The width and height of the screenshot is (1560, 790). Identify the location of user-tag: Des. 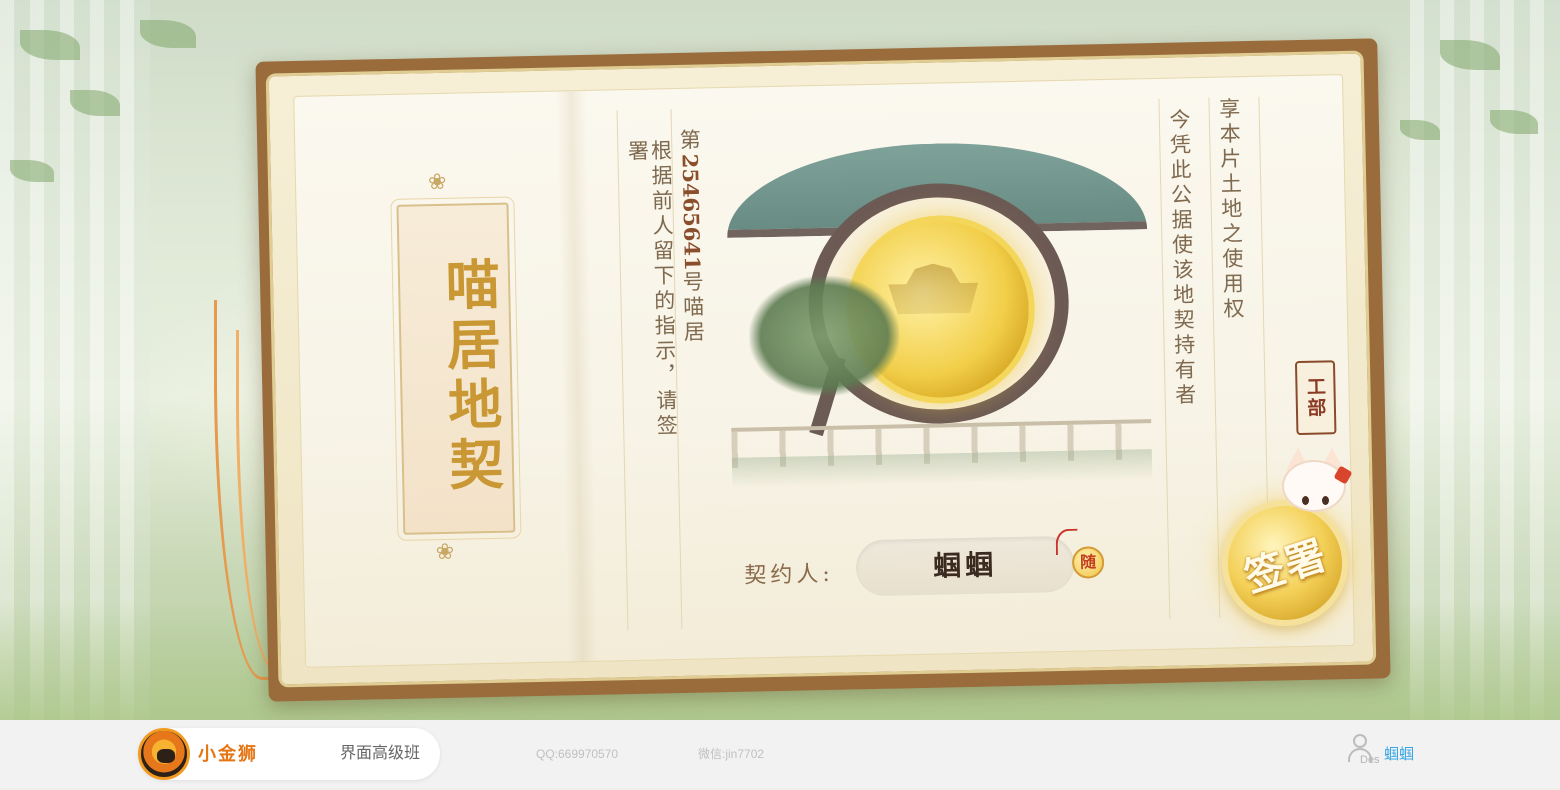
(1370, 760).